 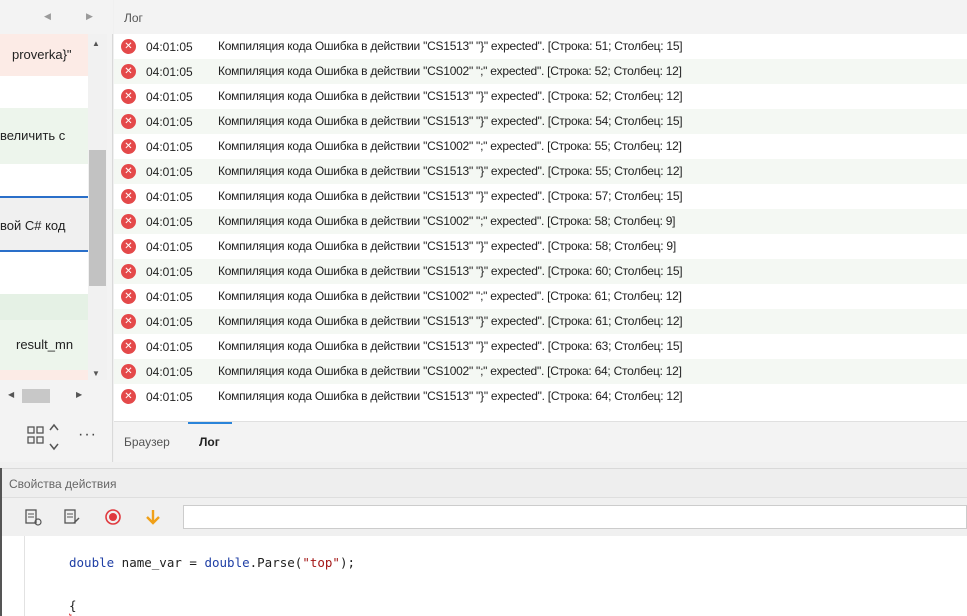 What do you see at coordinates (1, 542) in the screenshot?
I see `window-edge` at bounding box center [1, 542].